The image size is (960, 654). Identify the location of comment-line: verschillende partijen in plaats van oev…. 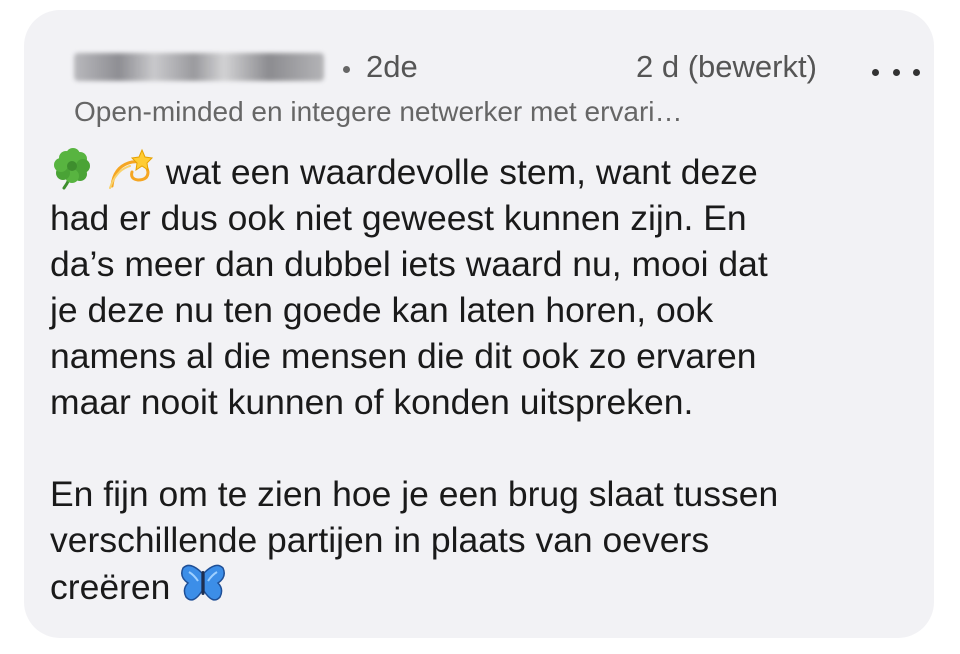
(380, 540).